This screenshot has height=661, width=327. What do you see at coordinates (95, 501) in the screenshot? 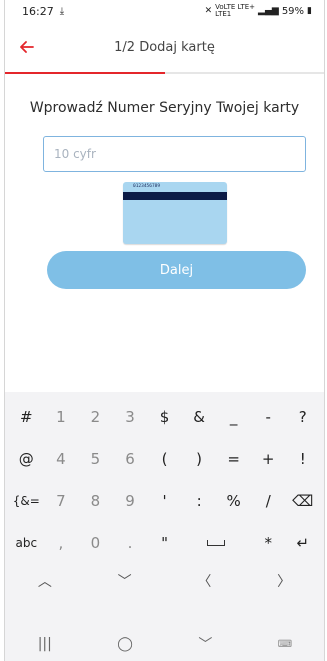
I see `key-8: 8` at bounding box center [95, 501].